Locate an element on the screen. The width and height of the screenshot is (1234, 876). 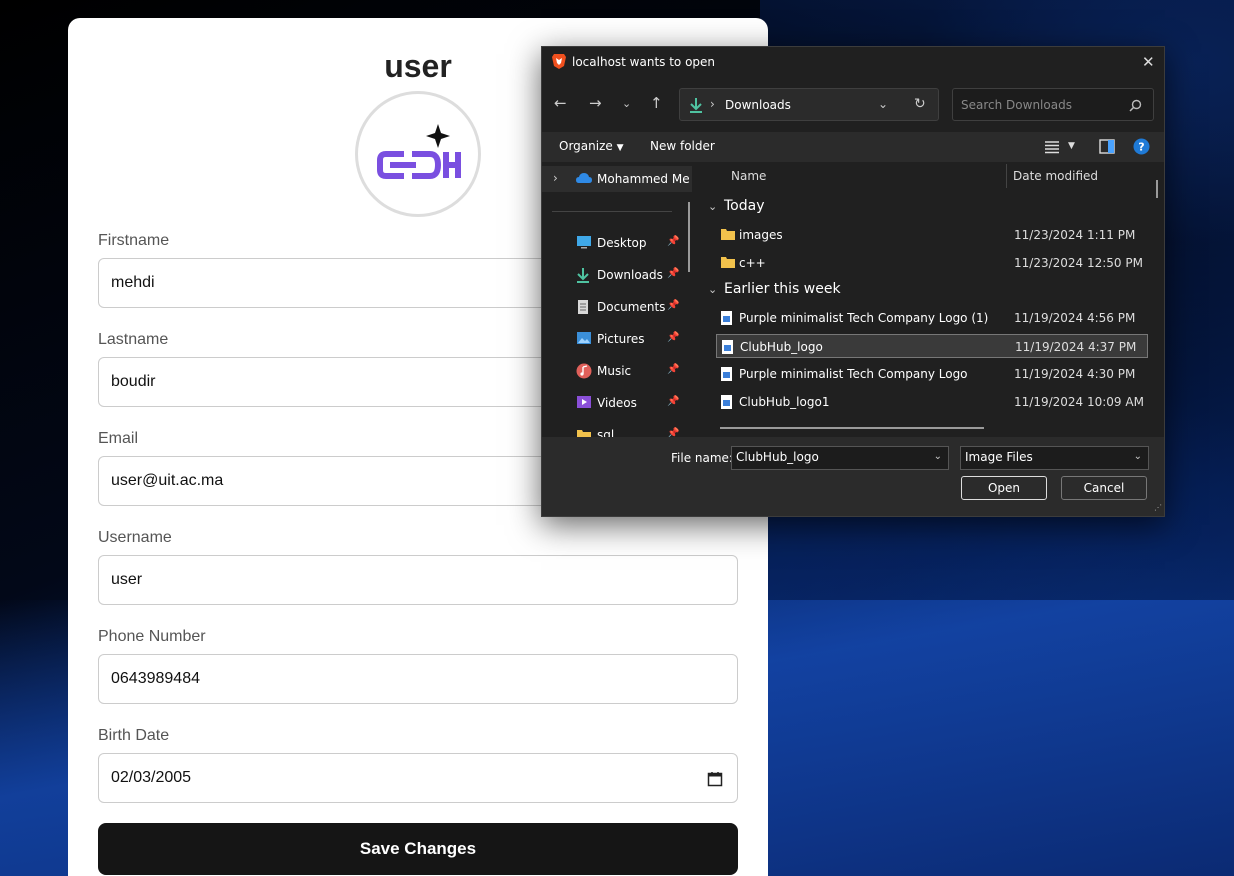
file-date: 11/23/2024 1:11 PM is located at coordinates (1075, 235).